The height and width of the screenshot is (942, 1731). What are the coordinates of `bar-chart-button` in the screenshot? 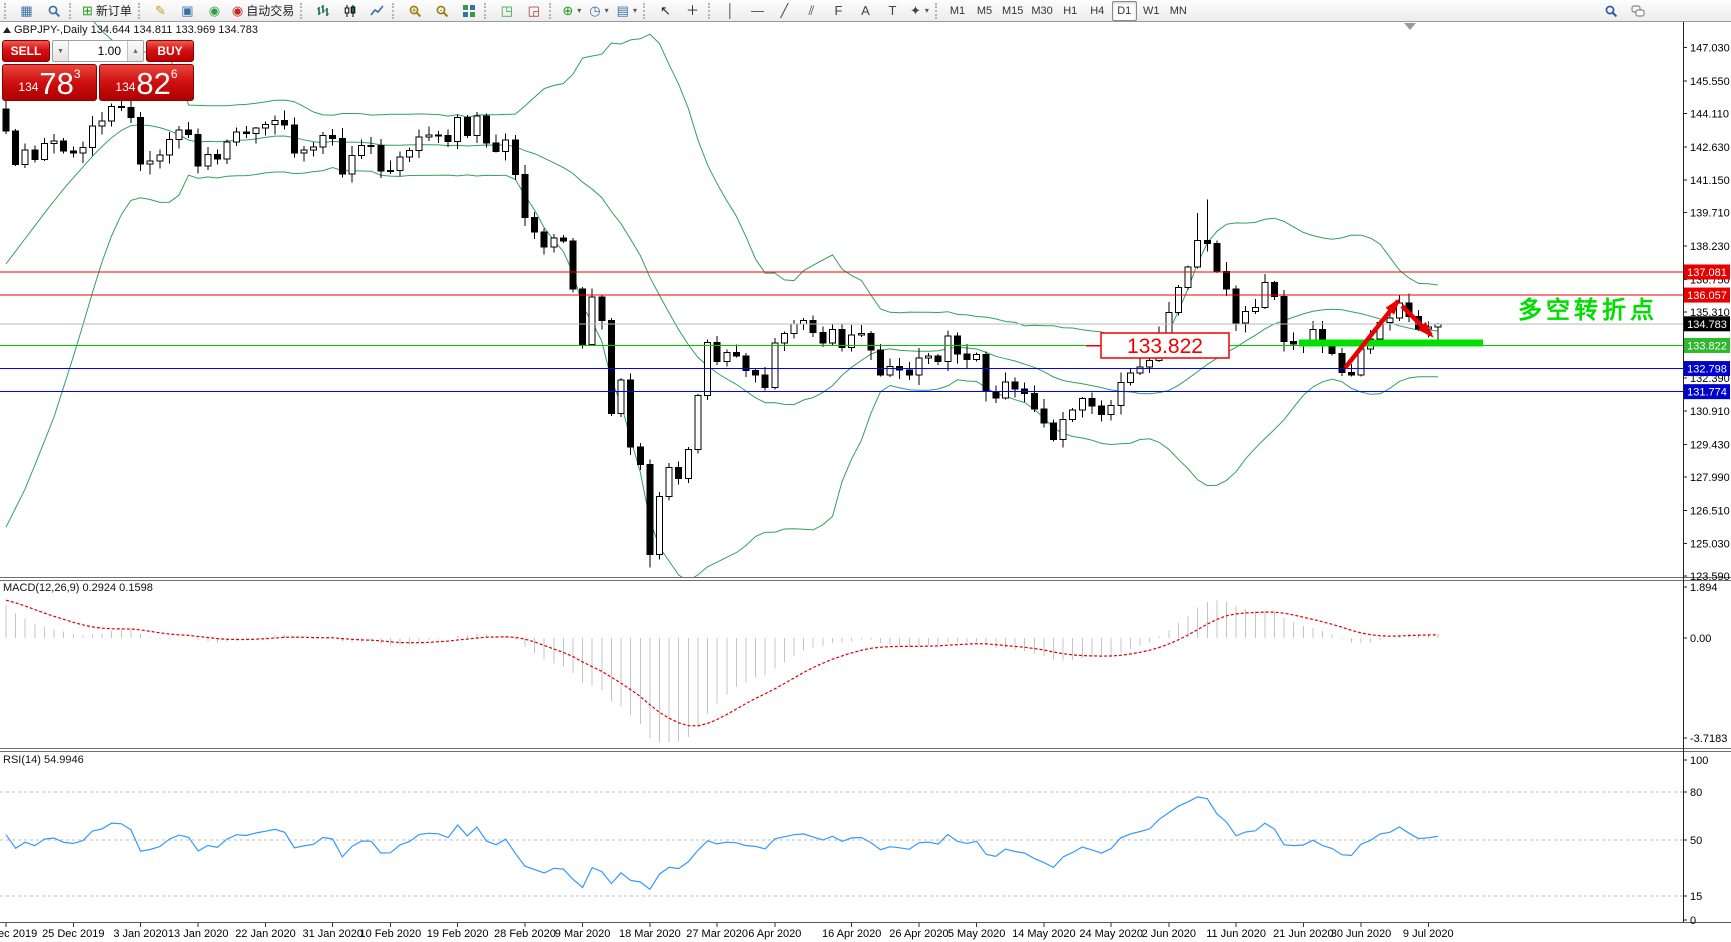 It's located at (322, 11).